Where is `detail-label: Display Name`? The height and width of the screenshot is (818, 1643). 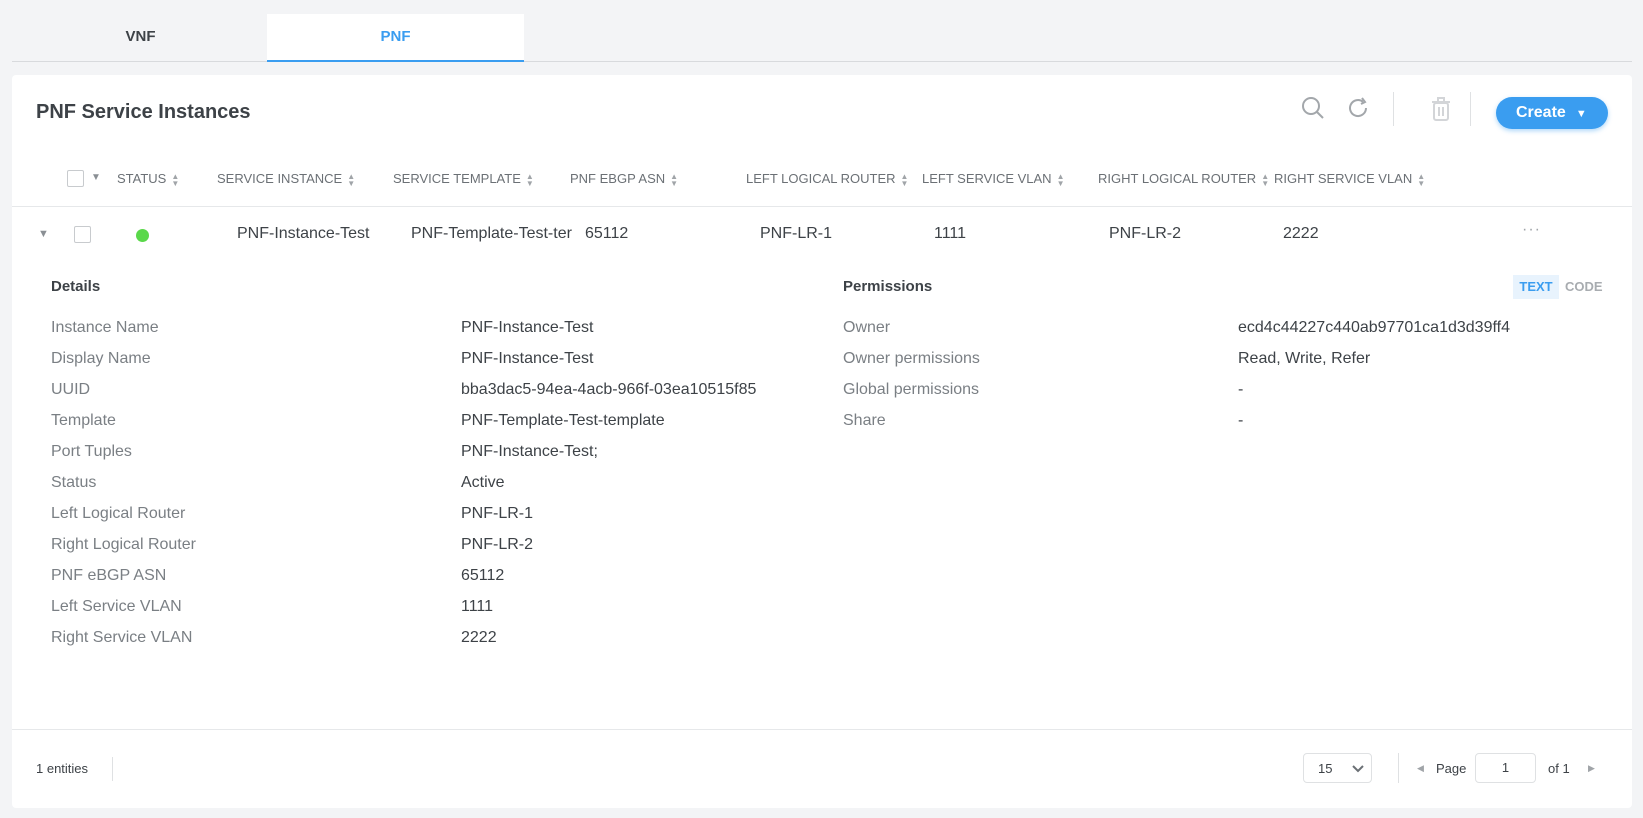 detail-label: Display Name is located at coordinates (101, 358).